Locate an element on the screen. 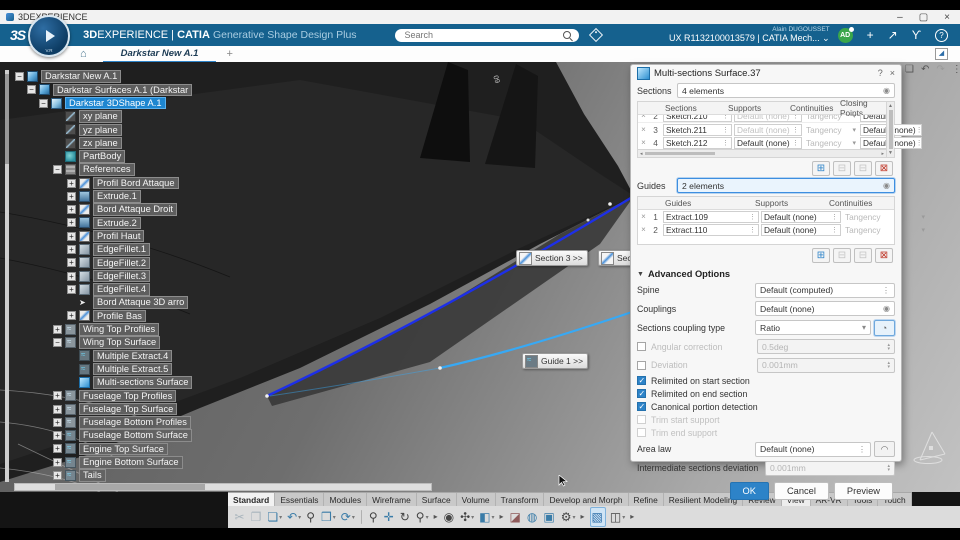 The width and height of the screenshot is (960, 540). workspace-selector: UX R1132100013579 | CATIA Mech... ⌄ is located at coordinates (749, 38).